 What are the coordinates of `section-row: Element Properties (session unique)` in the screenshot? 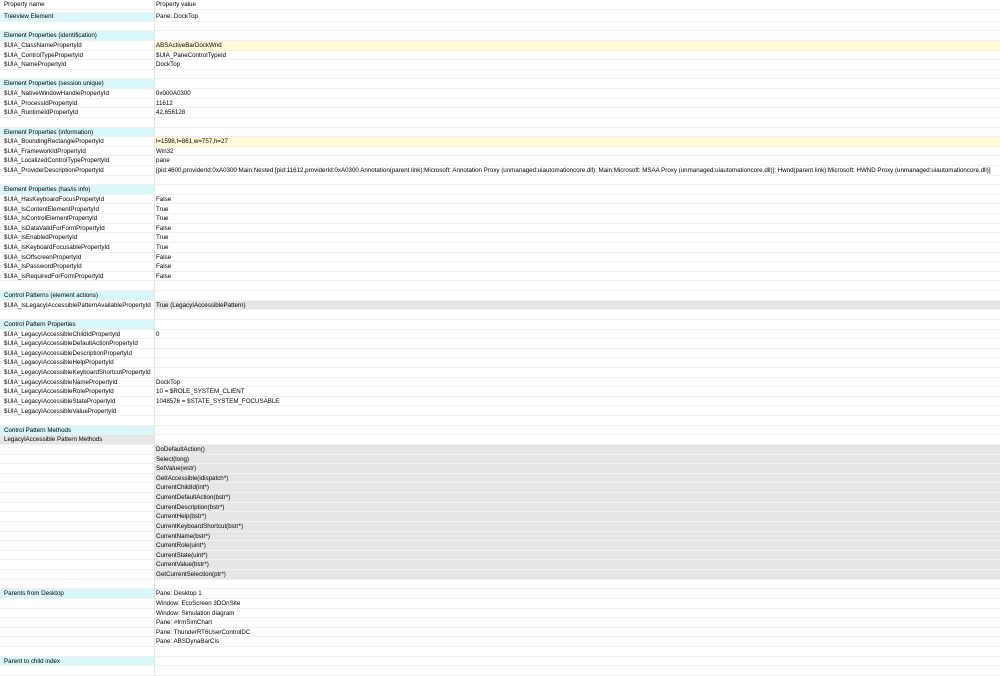 It's located at (500, 84).